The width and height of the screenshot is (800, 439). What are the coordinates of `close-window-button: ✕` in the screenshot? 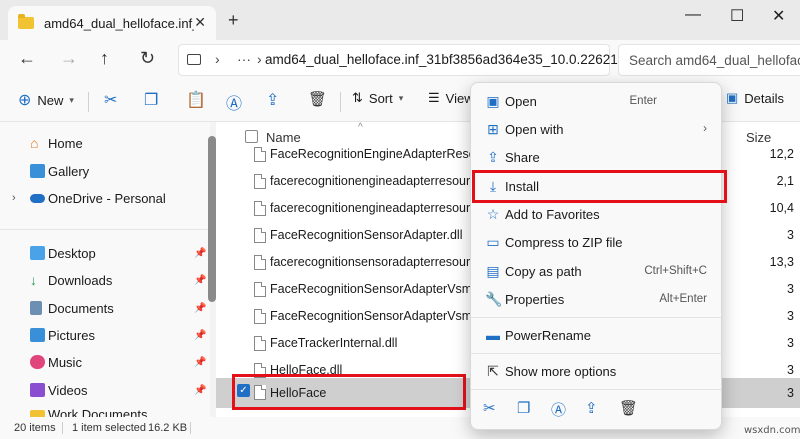 It's located at (778, 16).